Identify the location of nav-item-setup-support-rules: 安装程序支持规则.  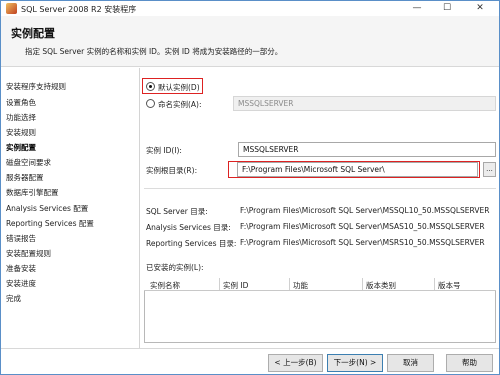
(36, 86).